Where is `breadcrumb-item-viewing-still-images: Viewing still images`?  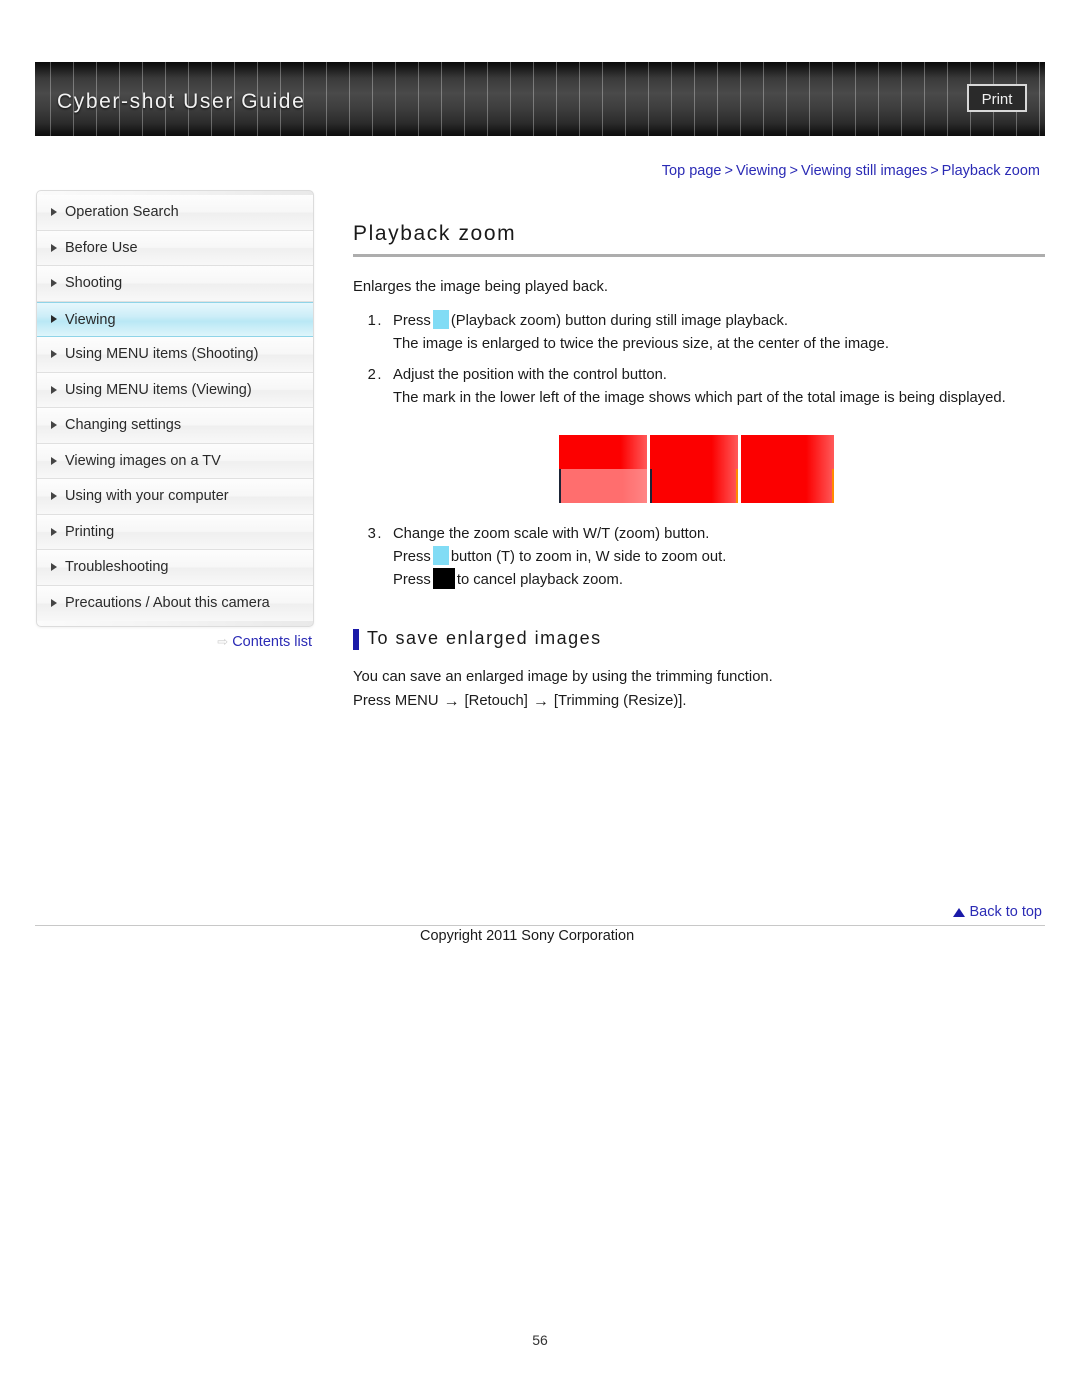 breadcrumb-item-viewing-still-images: Viewing still images is located at coordinates (864, 171).